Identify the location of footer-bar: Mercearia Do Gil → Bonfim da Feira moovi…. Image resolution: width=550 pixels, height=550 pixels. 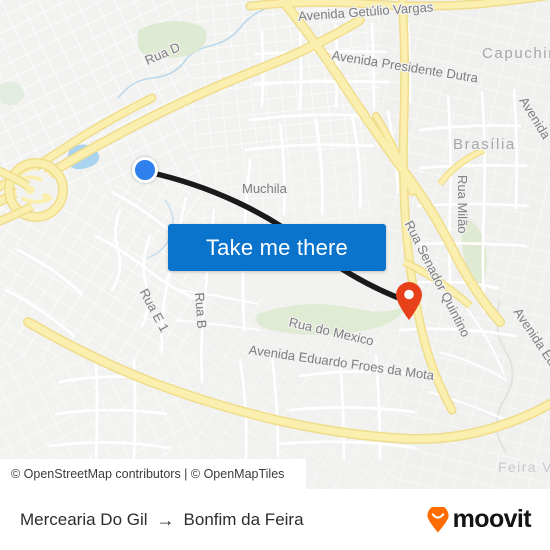
(275, 519).